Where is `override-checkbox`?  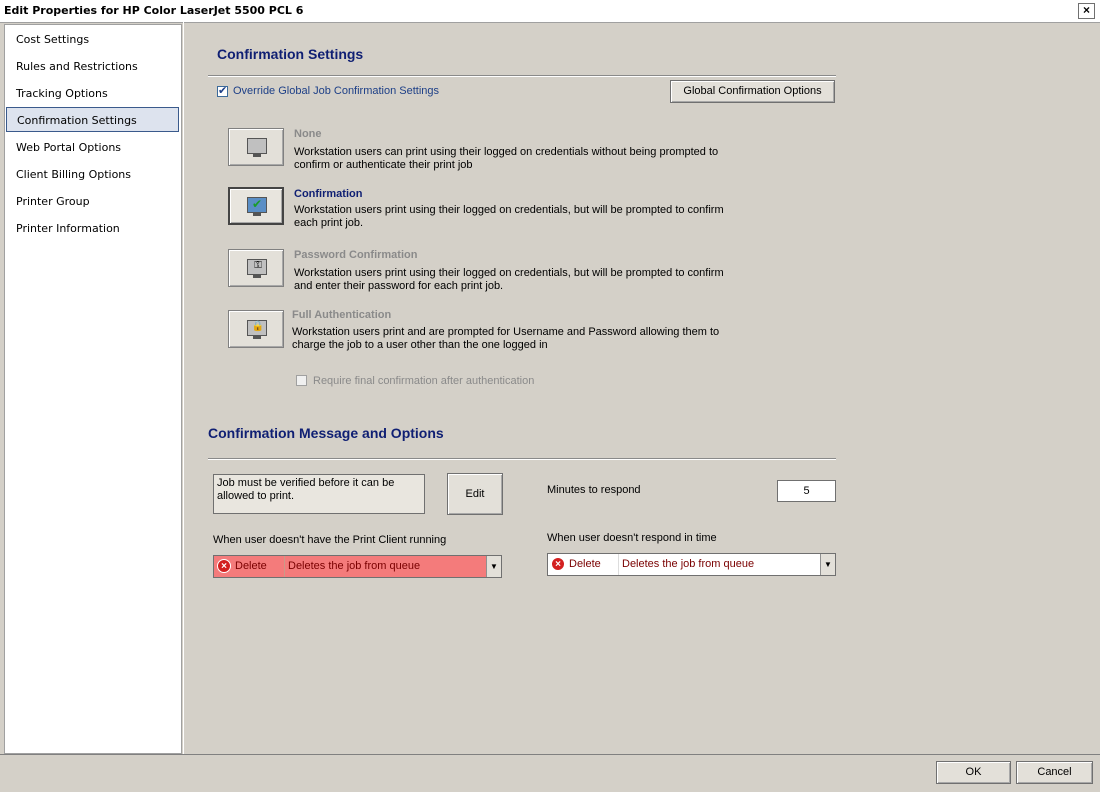
override-checkbox is located at coordinates (222, 90).